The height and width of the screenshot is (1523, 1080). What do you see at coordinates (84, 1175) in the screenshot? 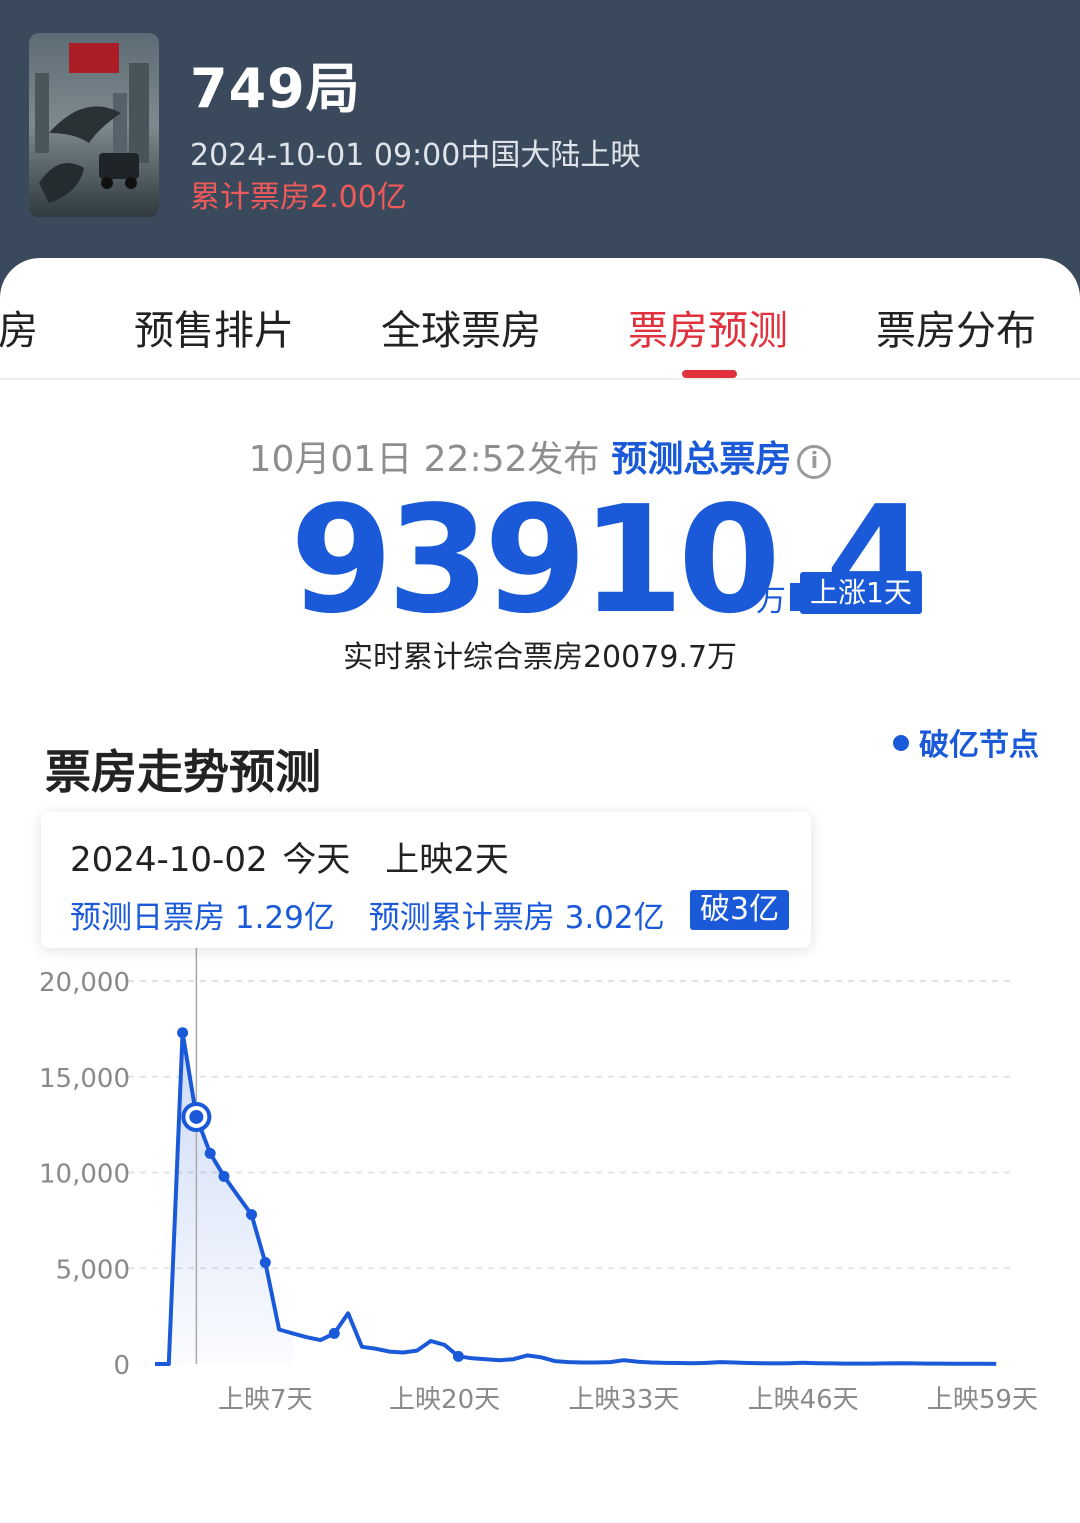
I see `y-tick-label: 10,000` at bounding box center [84, 1175].